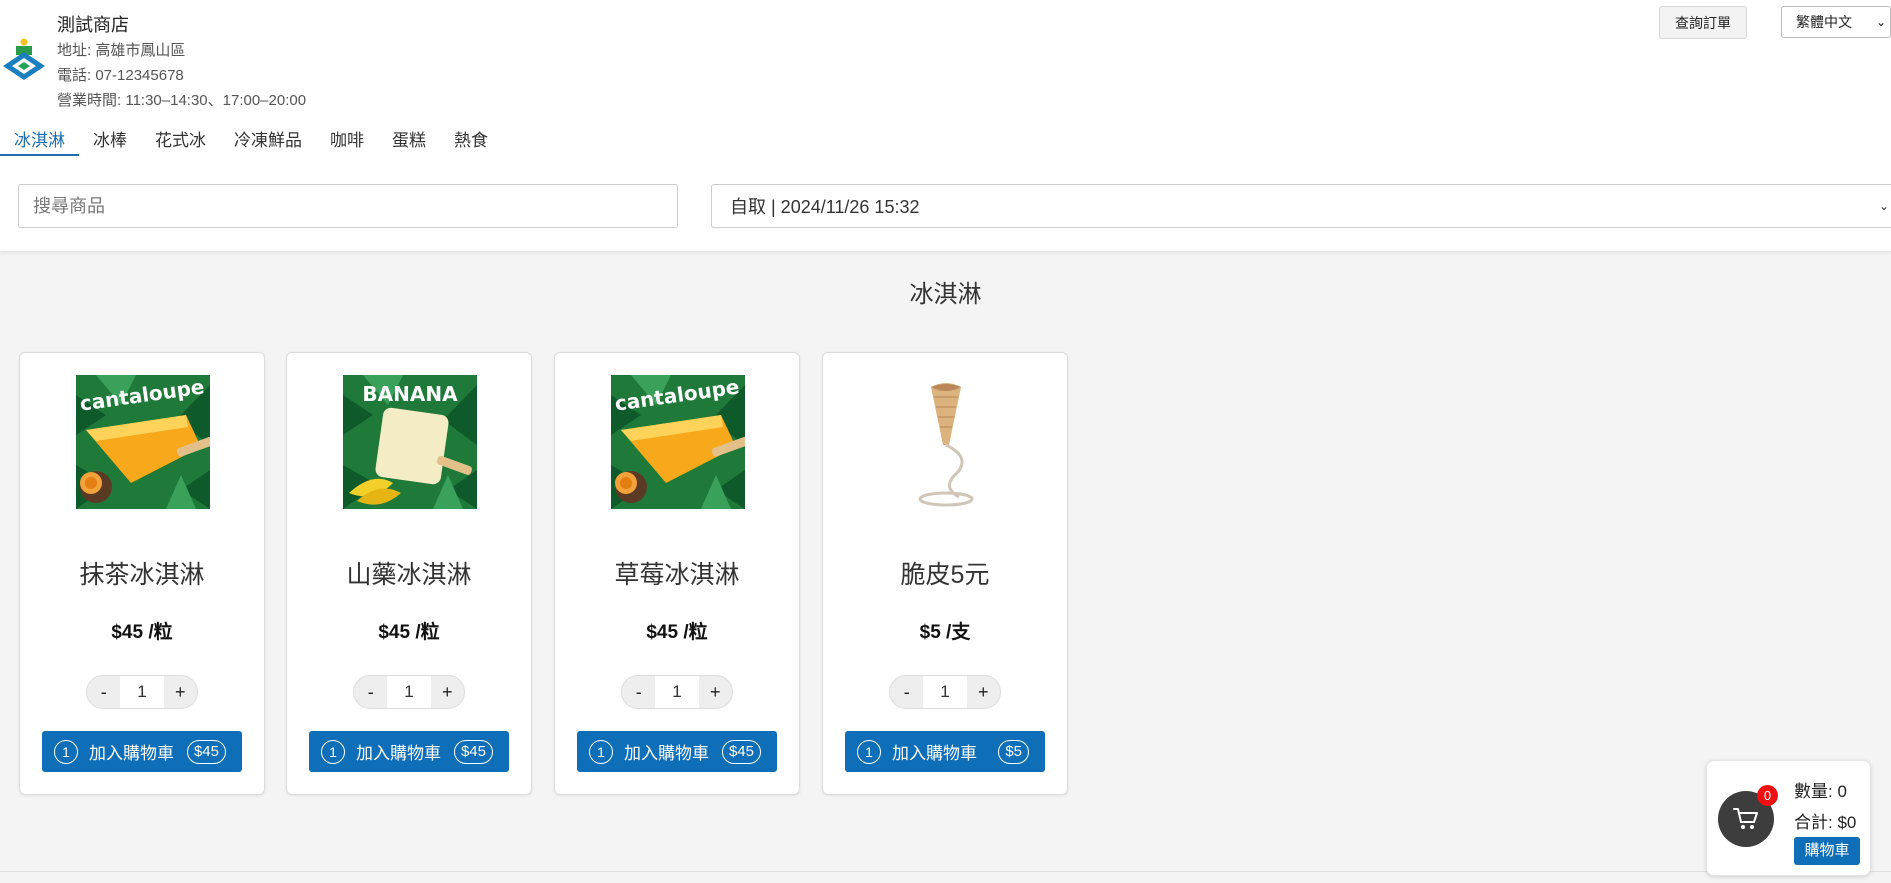 The image size is (1891, 883). What do you see at coordinates (1824, 22) in the screenshot?
I see `language-selected: 繁體中文` at bounding box center [1824, 22].